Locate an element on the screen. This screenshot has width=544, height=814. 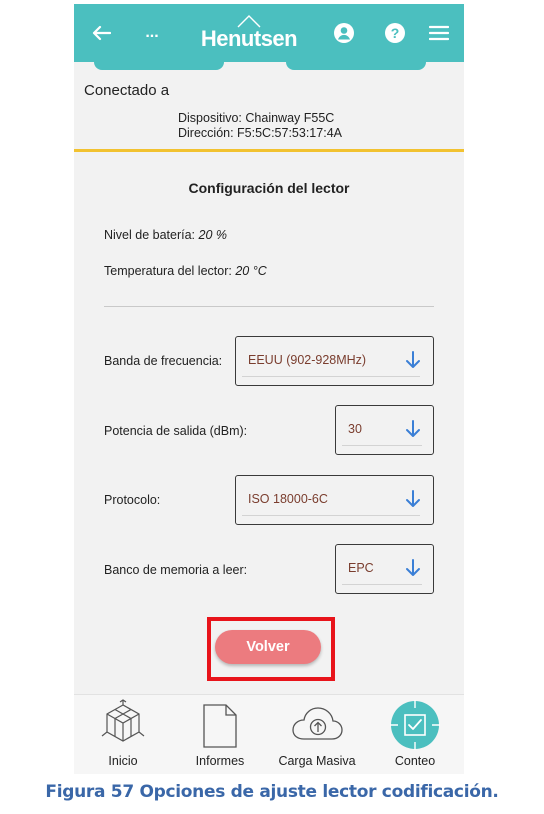
connected-label: Conectado a is located at coordinates (127, 90).